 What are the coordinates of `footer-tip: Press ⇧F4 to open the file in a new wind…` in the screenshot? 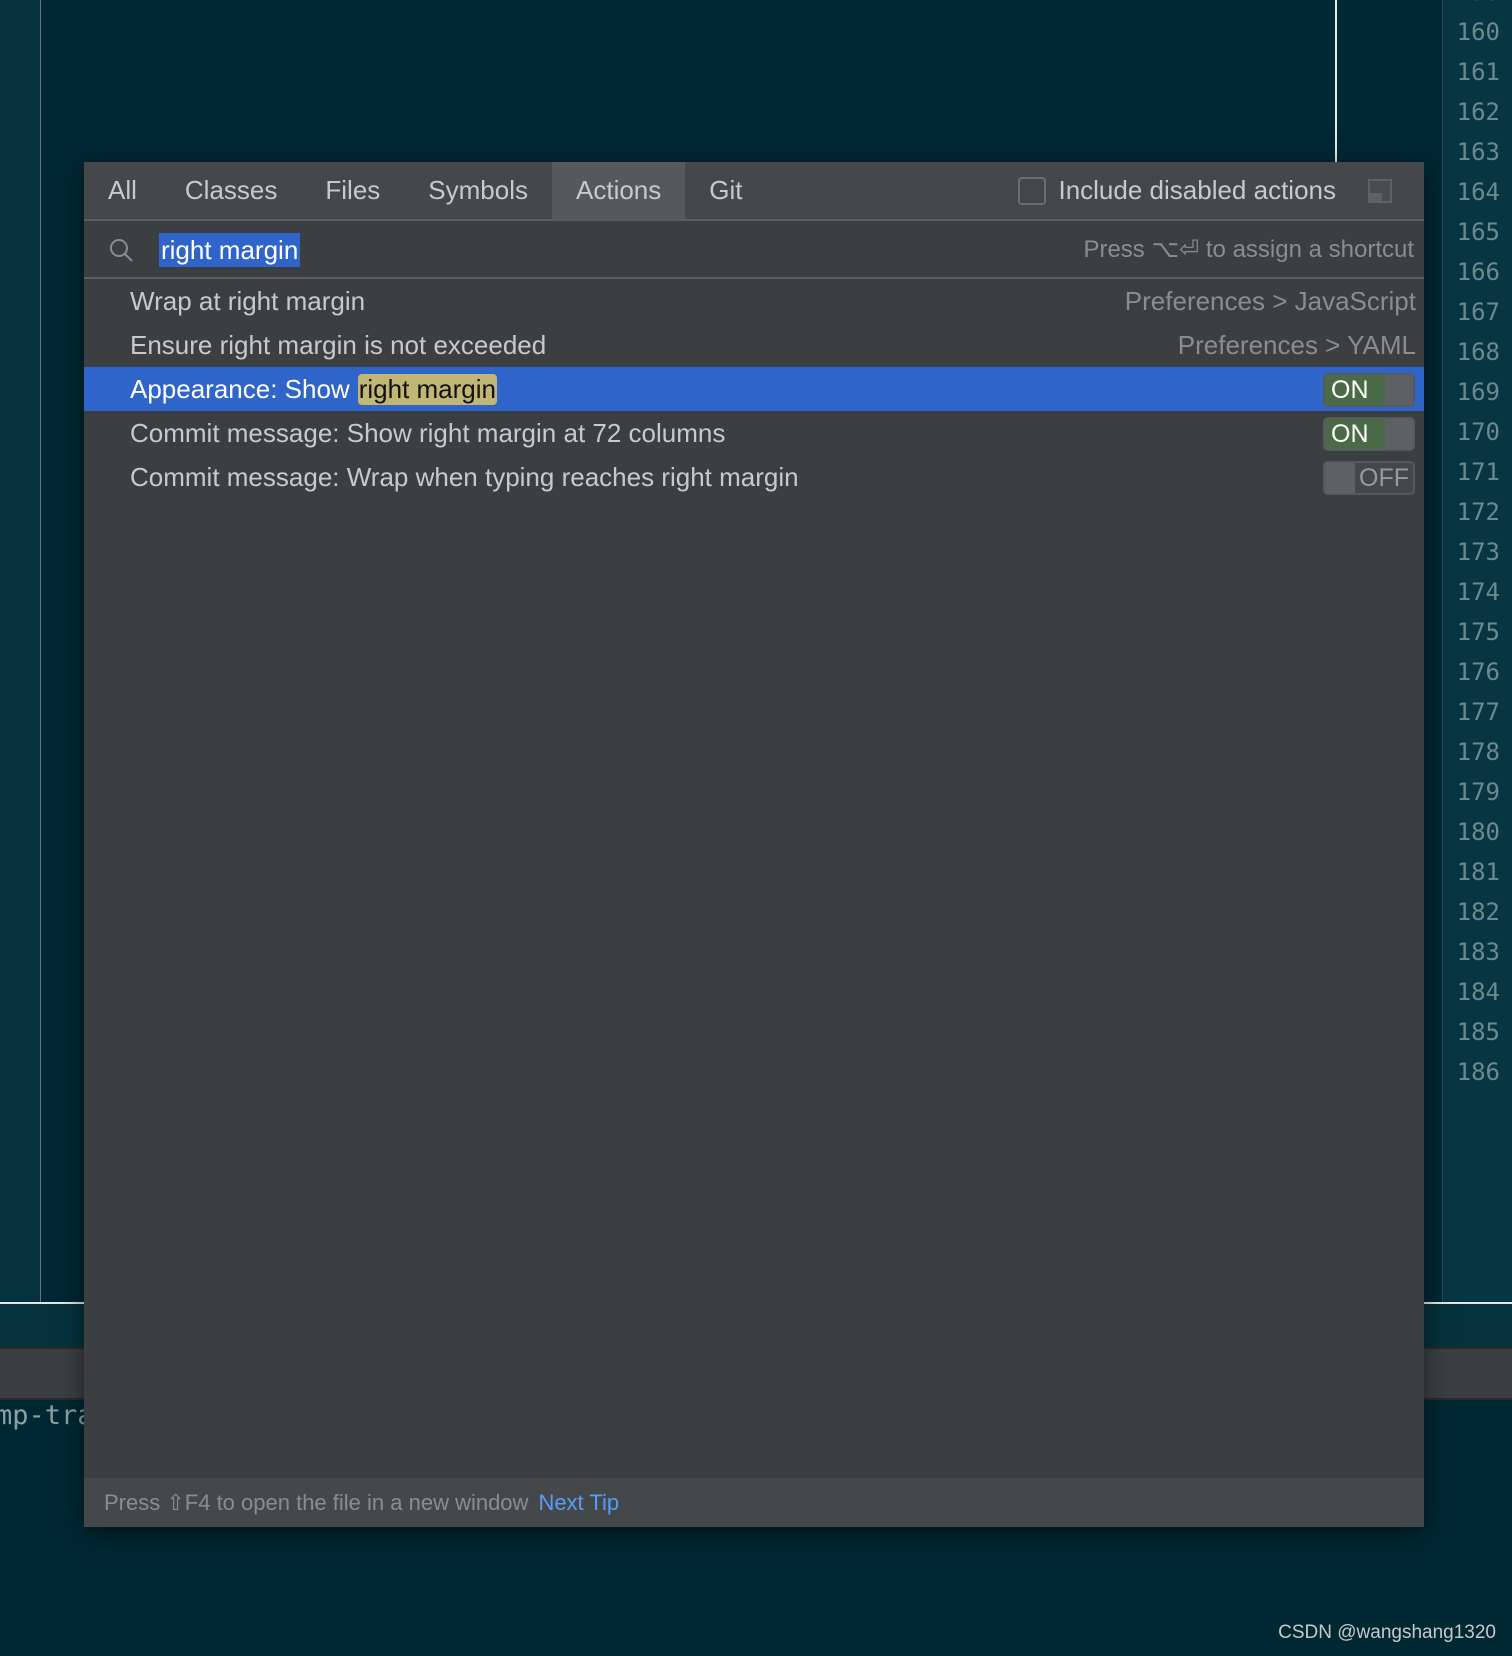 It's located at (754, 1502).